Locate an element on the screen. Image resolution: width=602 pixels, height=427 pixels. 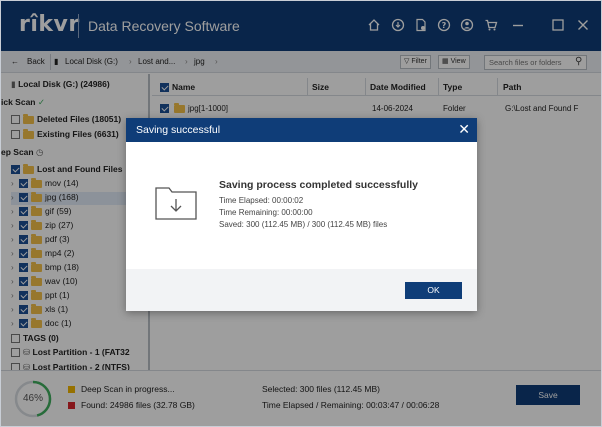
dialog-title-bar: Saving successful ✕ is located at coordinates (301, 130).